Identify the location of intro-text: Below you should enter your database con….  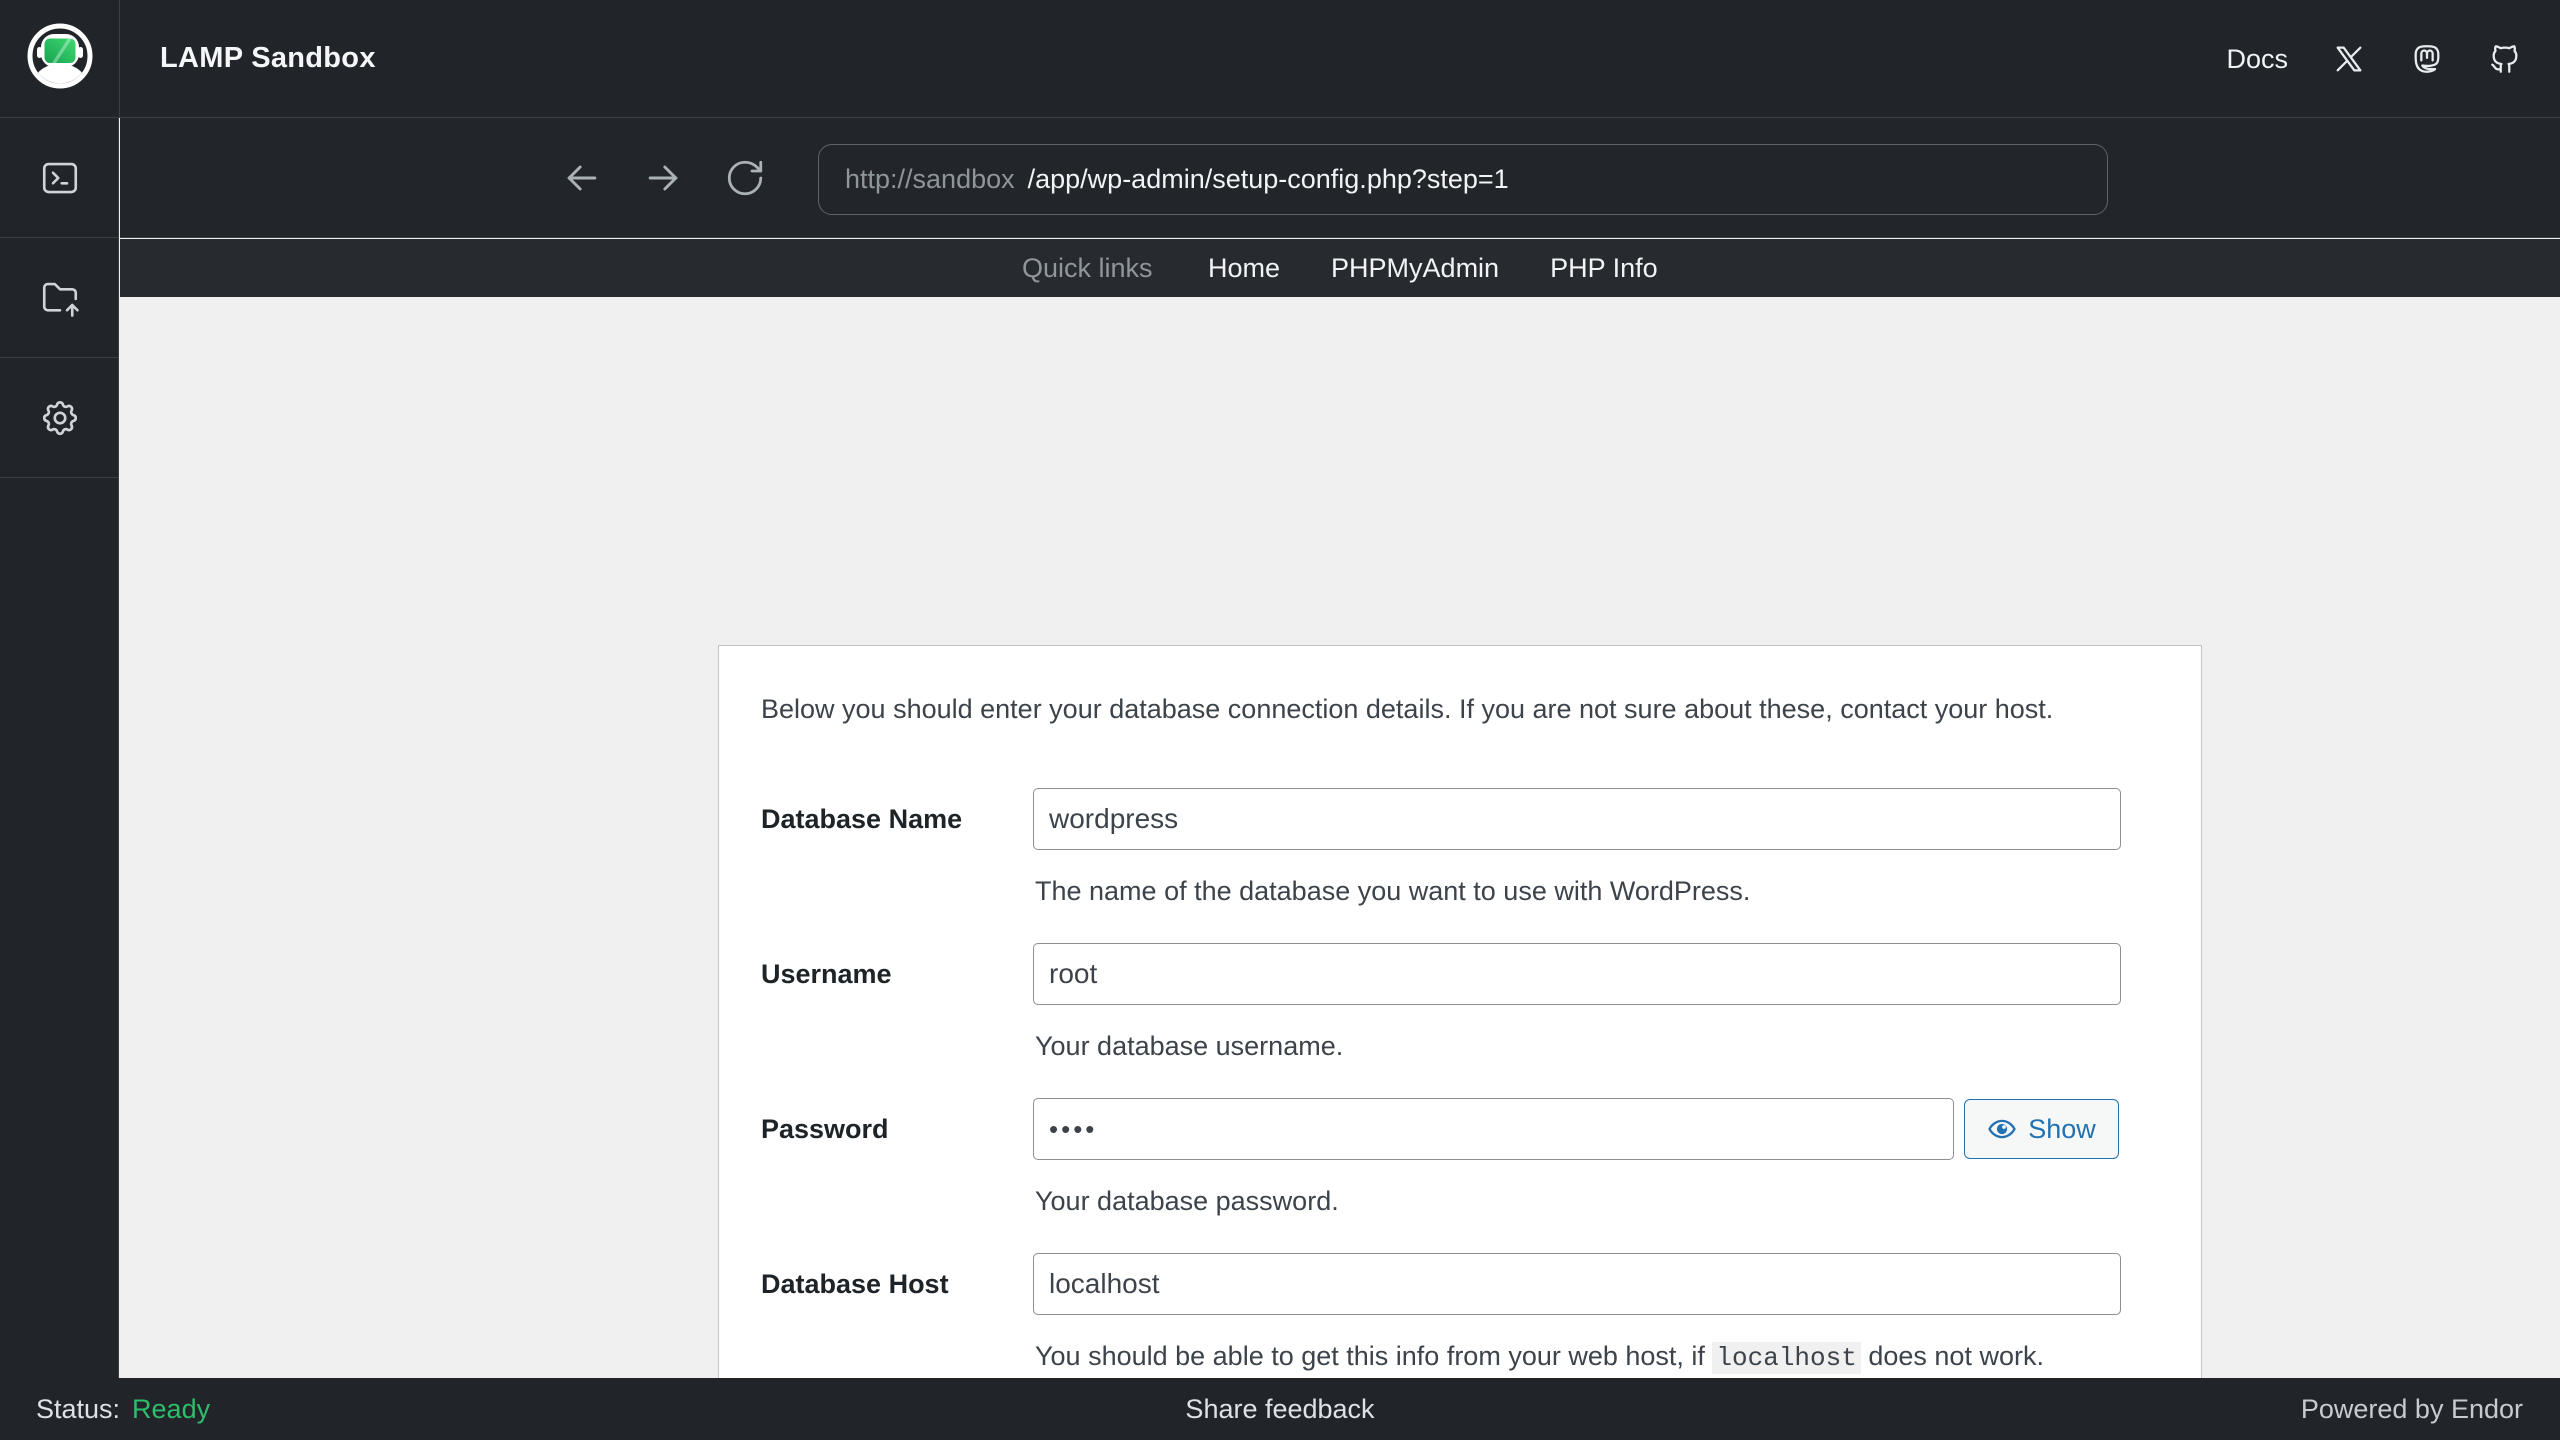
(1407, 709).